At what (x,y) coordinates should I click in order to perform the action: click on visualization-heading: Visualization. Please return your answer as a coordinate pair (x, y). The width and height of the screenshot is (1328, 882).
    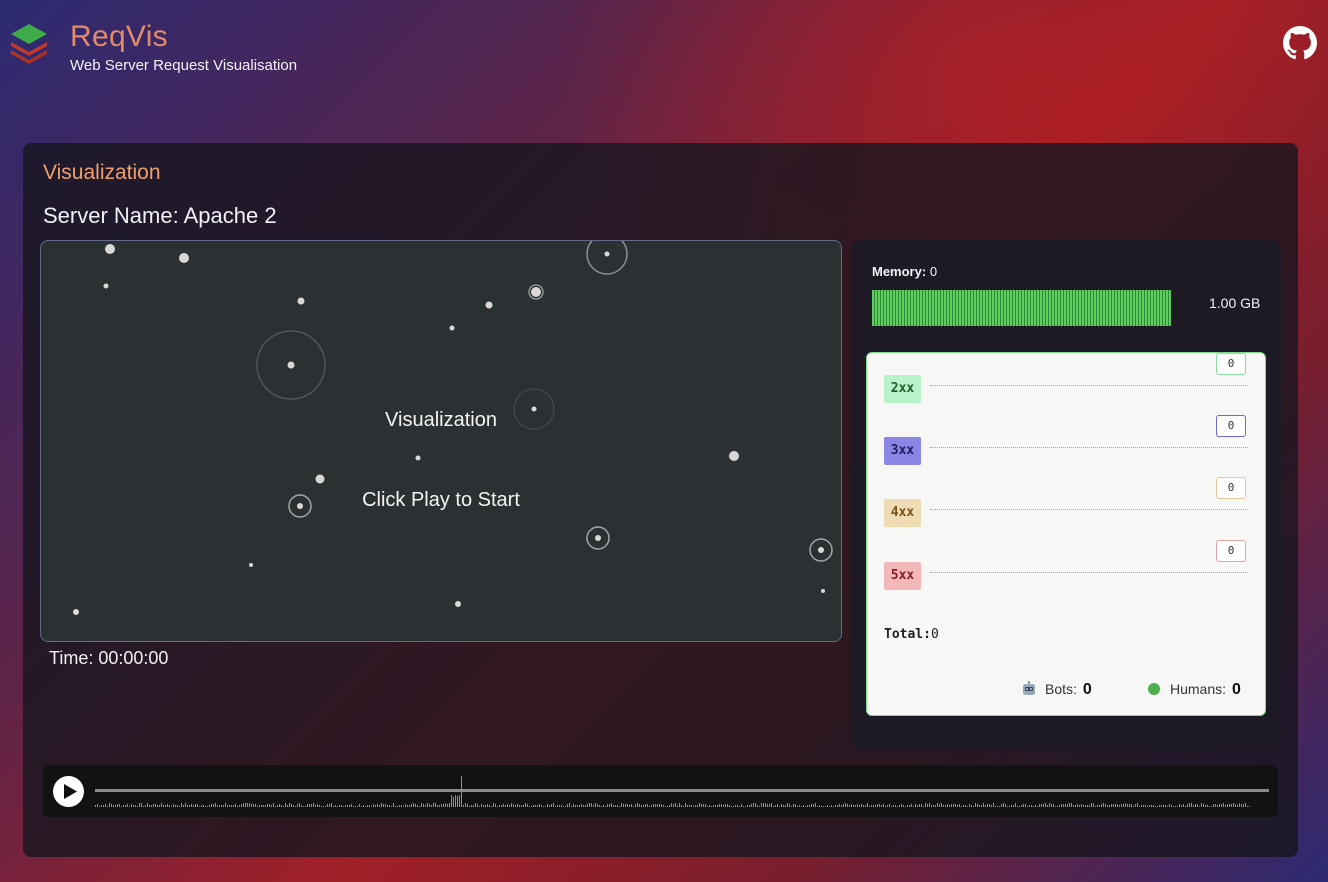
    Looking at the image, I should click on (441, 420).